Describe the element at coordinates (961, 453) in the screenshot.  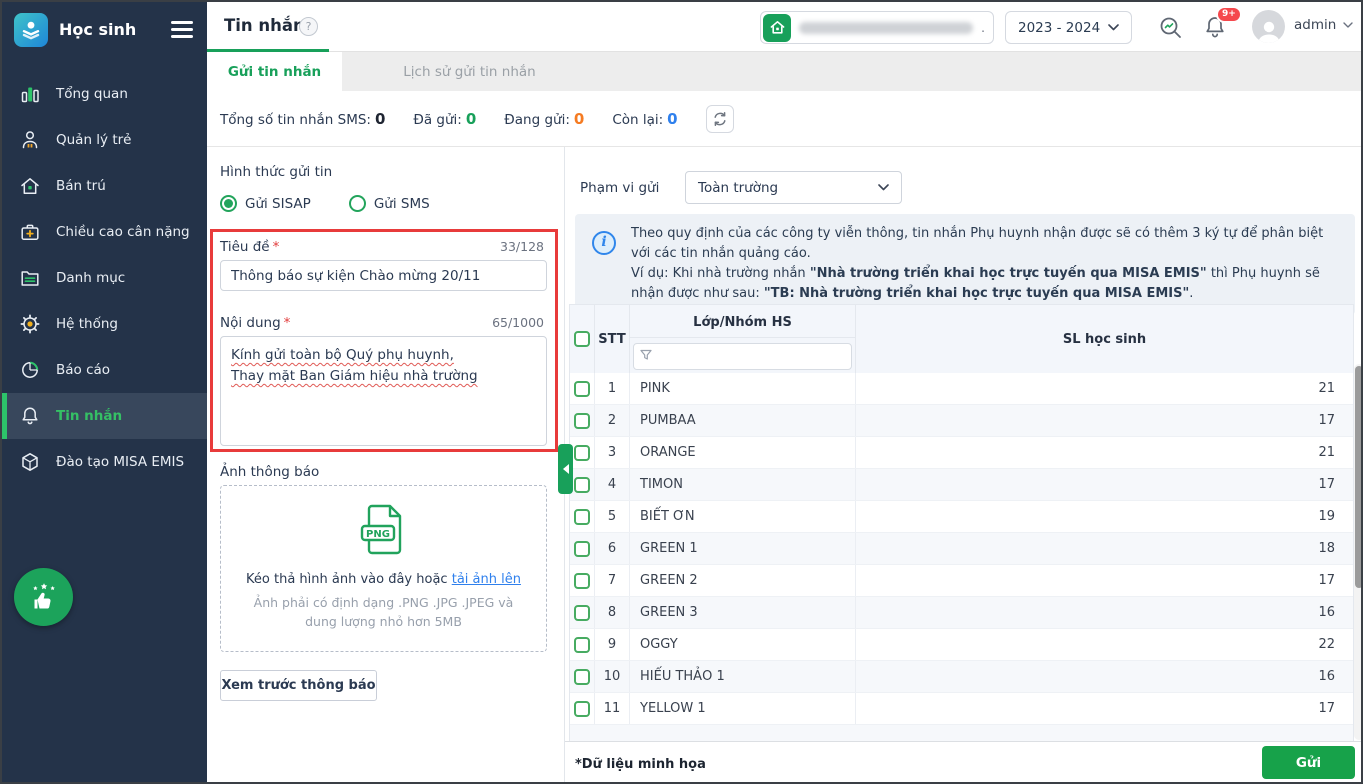
I see `table-row: 3 ORANGE 21` at that location.